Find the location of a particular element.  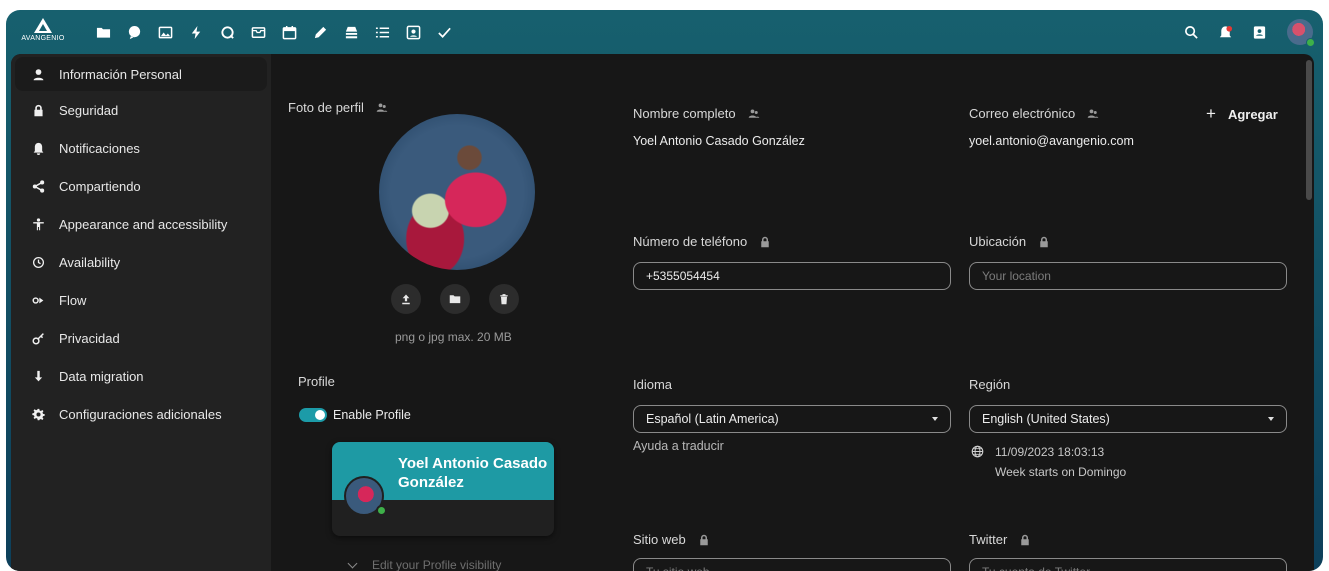

trash-icon is located at coordinates (504, 299).